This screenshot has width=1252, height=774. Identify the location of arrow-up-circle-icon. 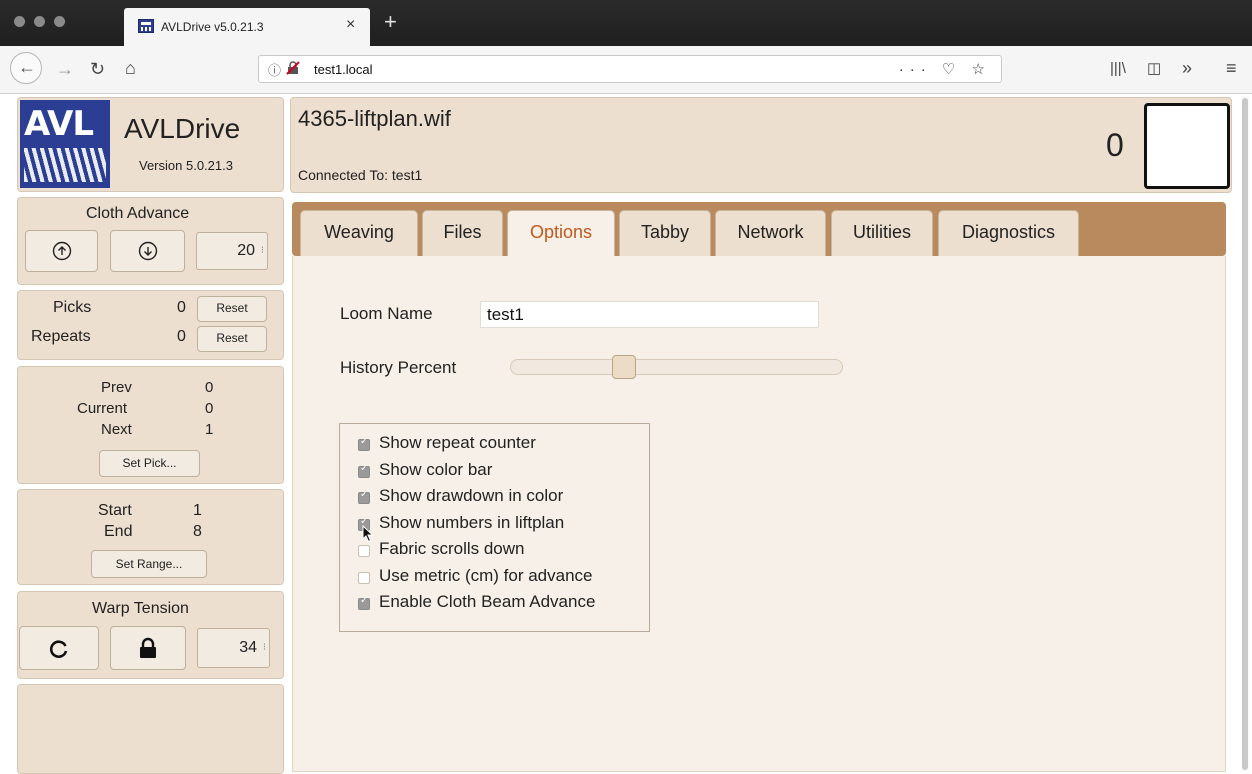
(61, 251).